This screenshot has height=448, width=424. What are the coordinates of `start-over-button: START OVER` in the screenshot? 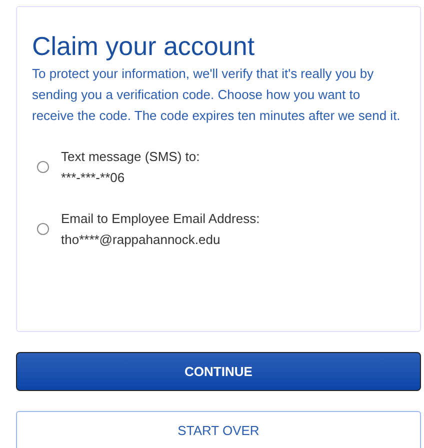 It's located at (218, 429).